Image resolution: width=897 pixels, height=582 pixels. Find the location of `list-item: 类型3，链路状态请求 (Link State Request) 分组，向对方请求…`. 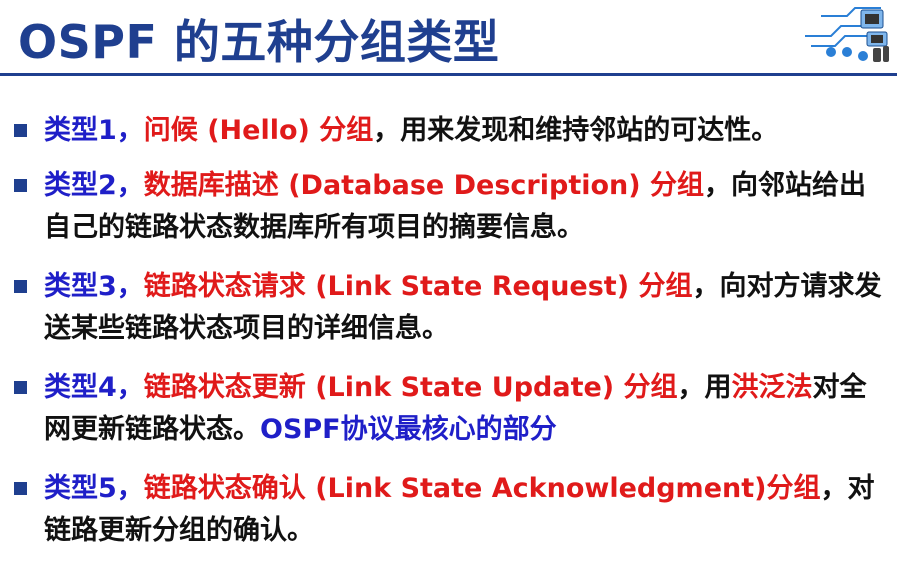

list-item: 类型3，链路状态请求 (Link State Request) 分组，向对方请求… is located at coordinates (451, 308).